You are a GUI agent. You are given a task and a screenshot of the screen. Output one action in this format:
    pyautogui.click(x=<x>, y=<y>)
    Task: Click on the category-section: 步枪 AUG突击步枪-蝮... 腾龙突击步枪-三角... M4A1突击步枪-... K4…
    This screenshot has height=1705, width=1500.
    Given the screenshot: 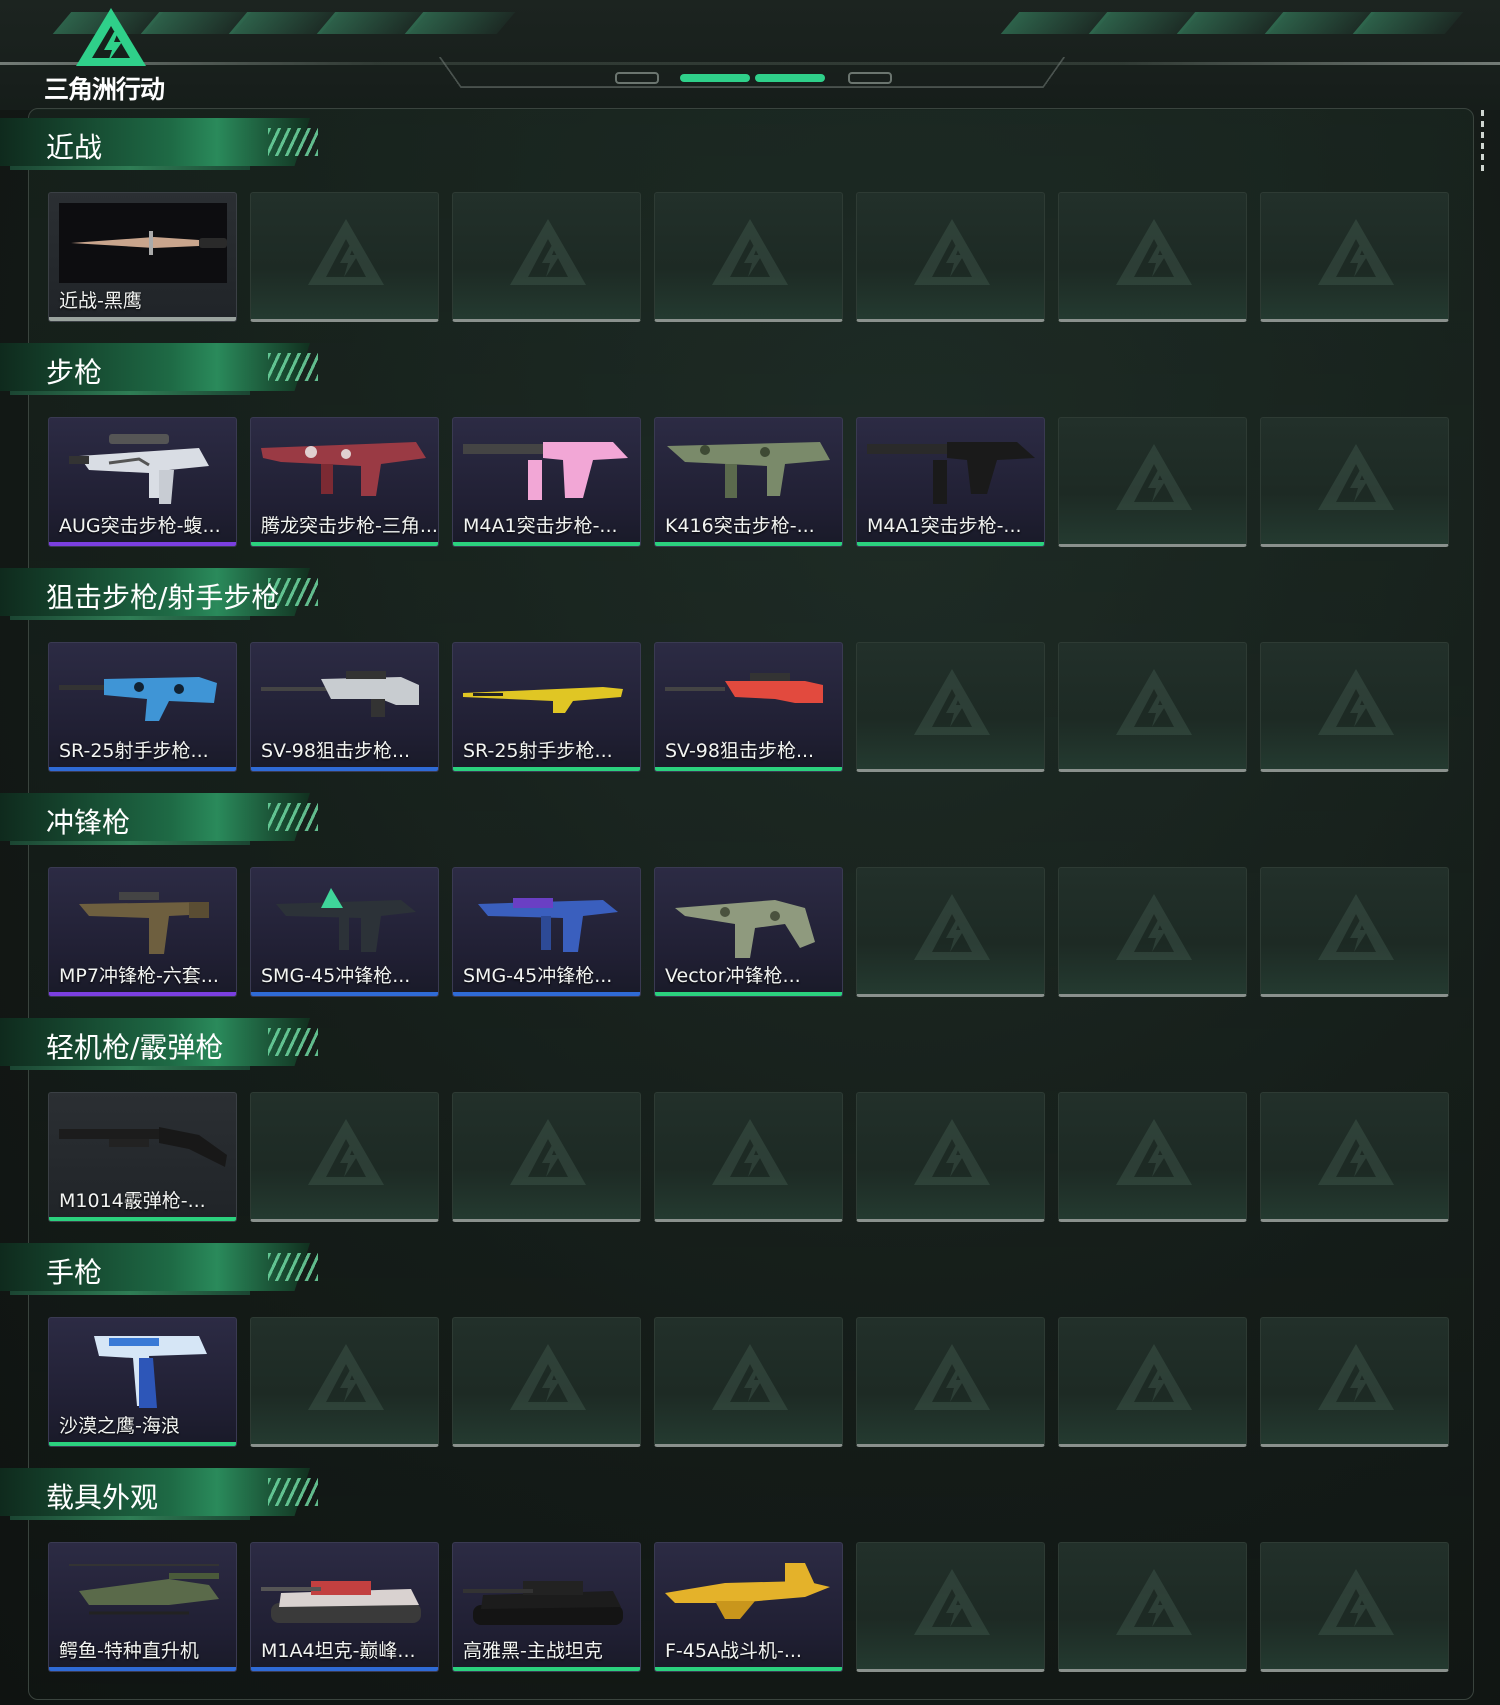 What is the action you would take?
    pyautogui.click(x=750, y=455)
    